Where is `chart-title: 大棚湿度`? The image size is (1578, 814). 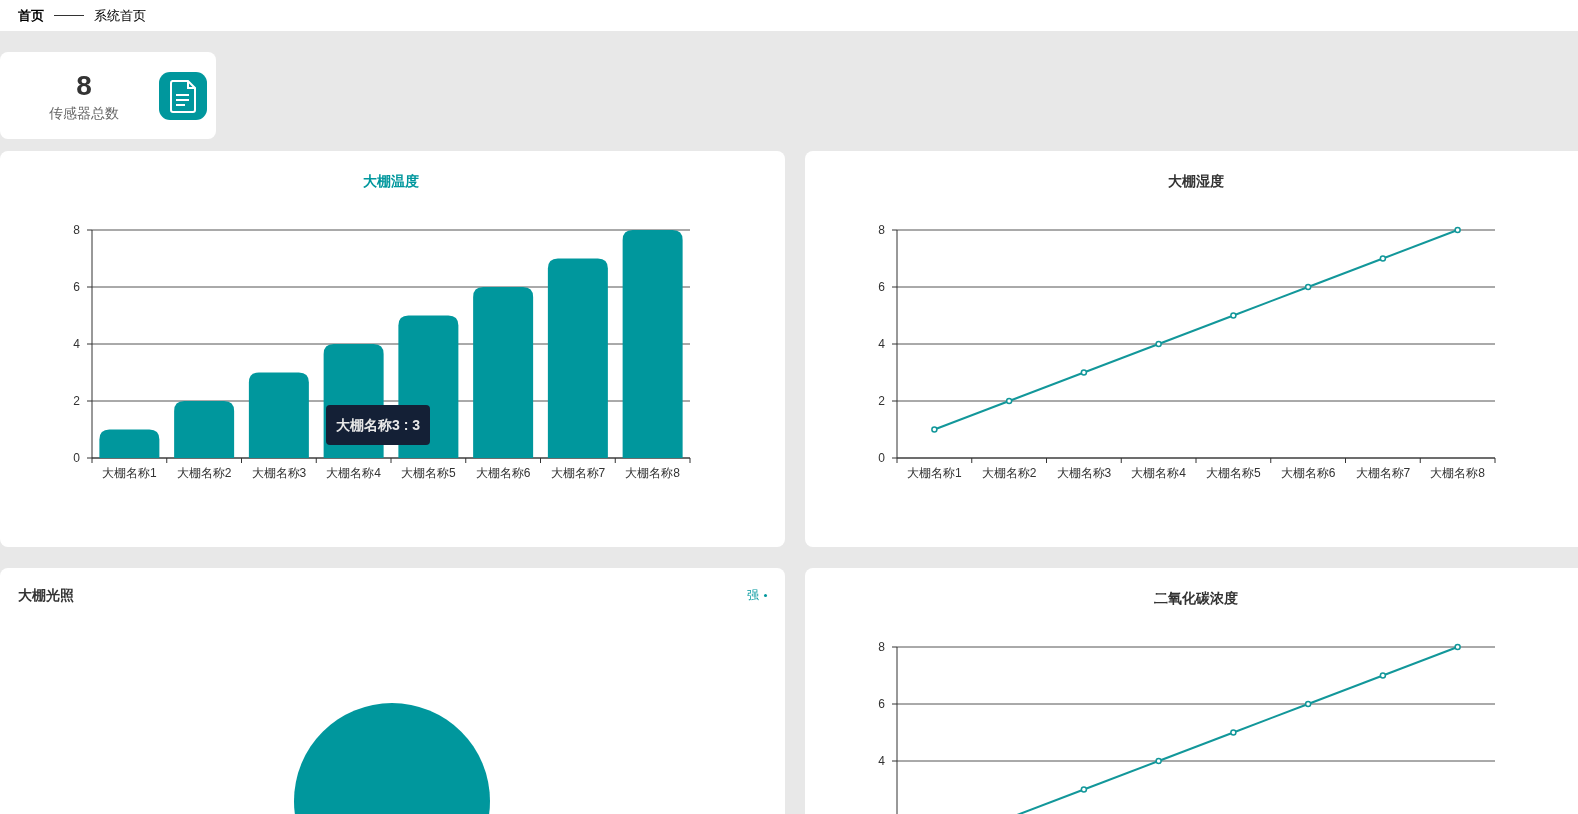
chart-title: 大棚湿度 is located at coordinates (1195, 181).